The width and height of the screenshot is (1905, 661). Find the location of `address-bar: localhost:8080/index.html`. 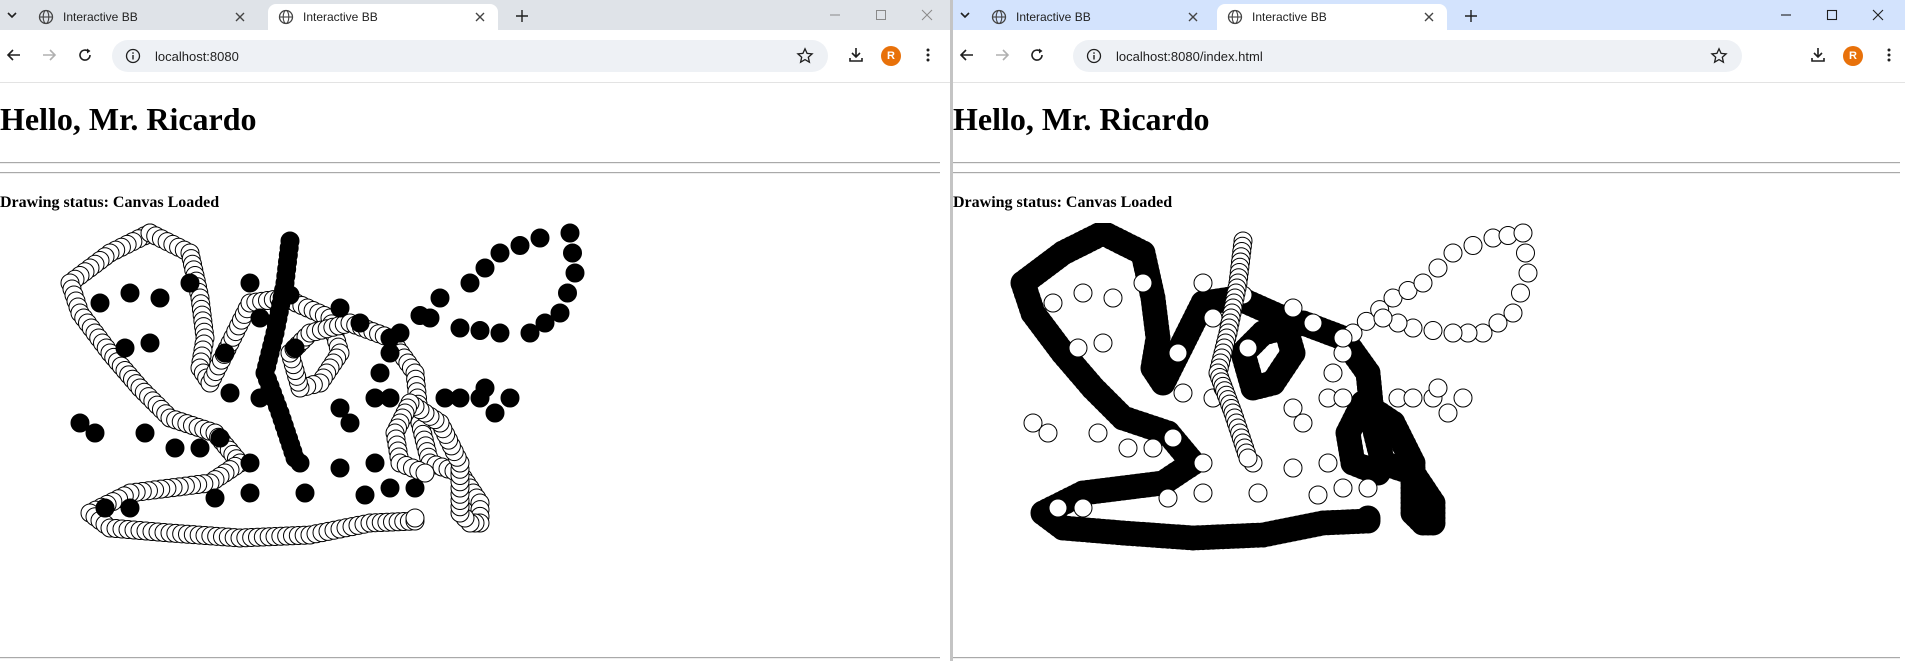

address-bar: localhost:8080/index.html is located at coordinates (1407, 56).